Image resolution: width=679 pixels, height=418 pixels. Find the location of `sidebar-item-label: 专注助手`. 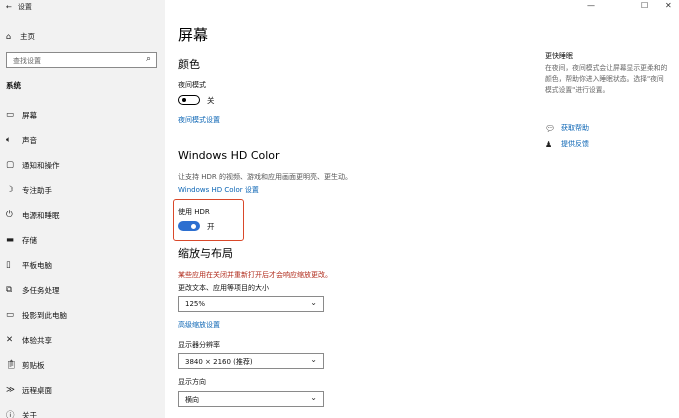

sidebar-item-label: 专注助手 is located at coordinates (37, 190).